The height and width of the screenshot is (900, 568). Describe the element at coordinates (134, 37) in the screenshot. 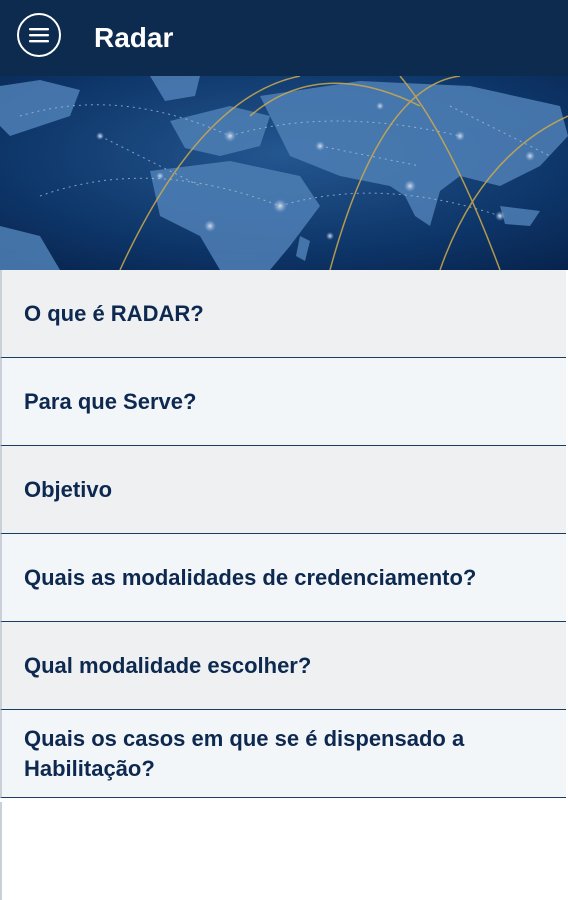

I see `app-title: Radar` at that location.